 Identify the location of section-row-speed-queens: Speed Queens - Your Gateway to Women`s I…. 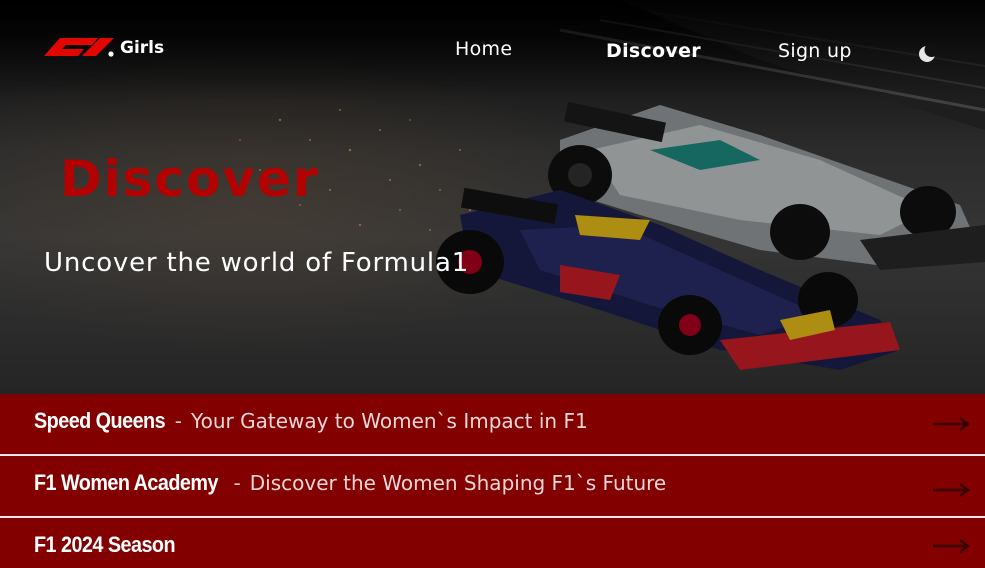
(492, 425).